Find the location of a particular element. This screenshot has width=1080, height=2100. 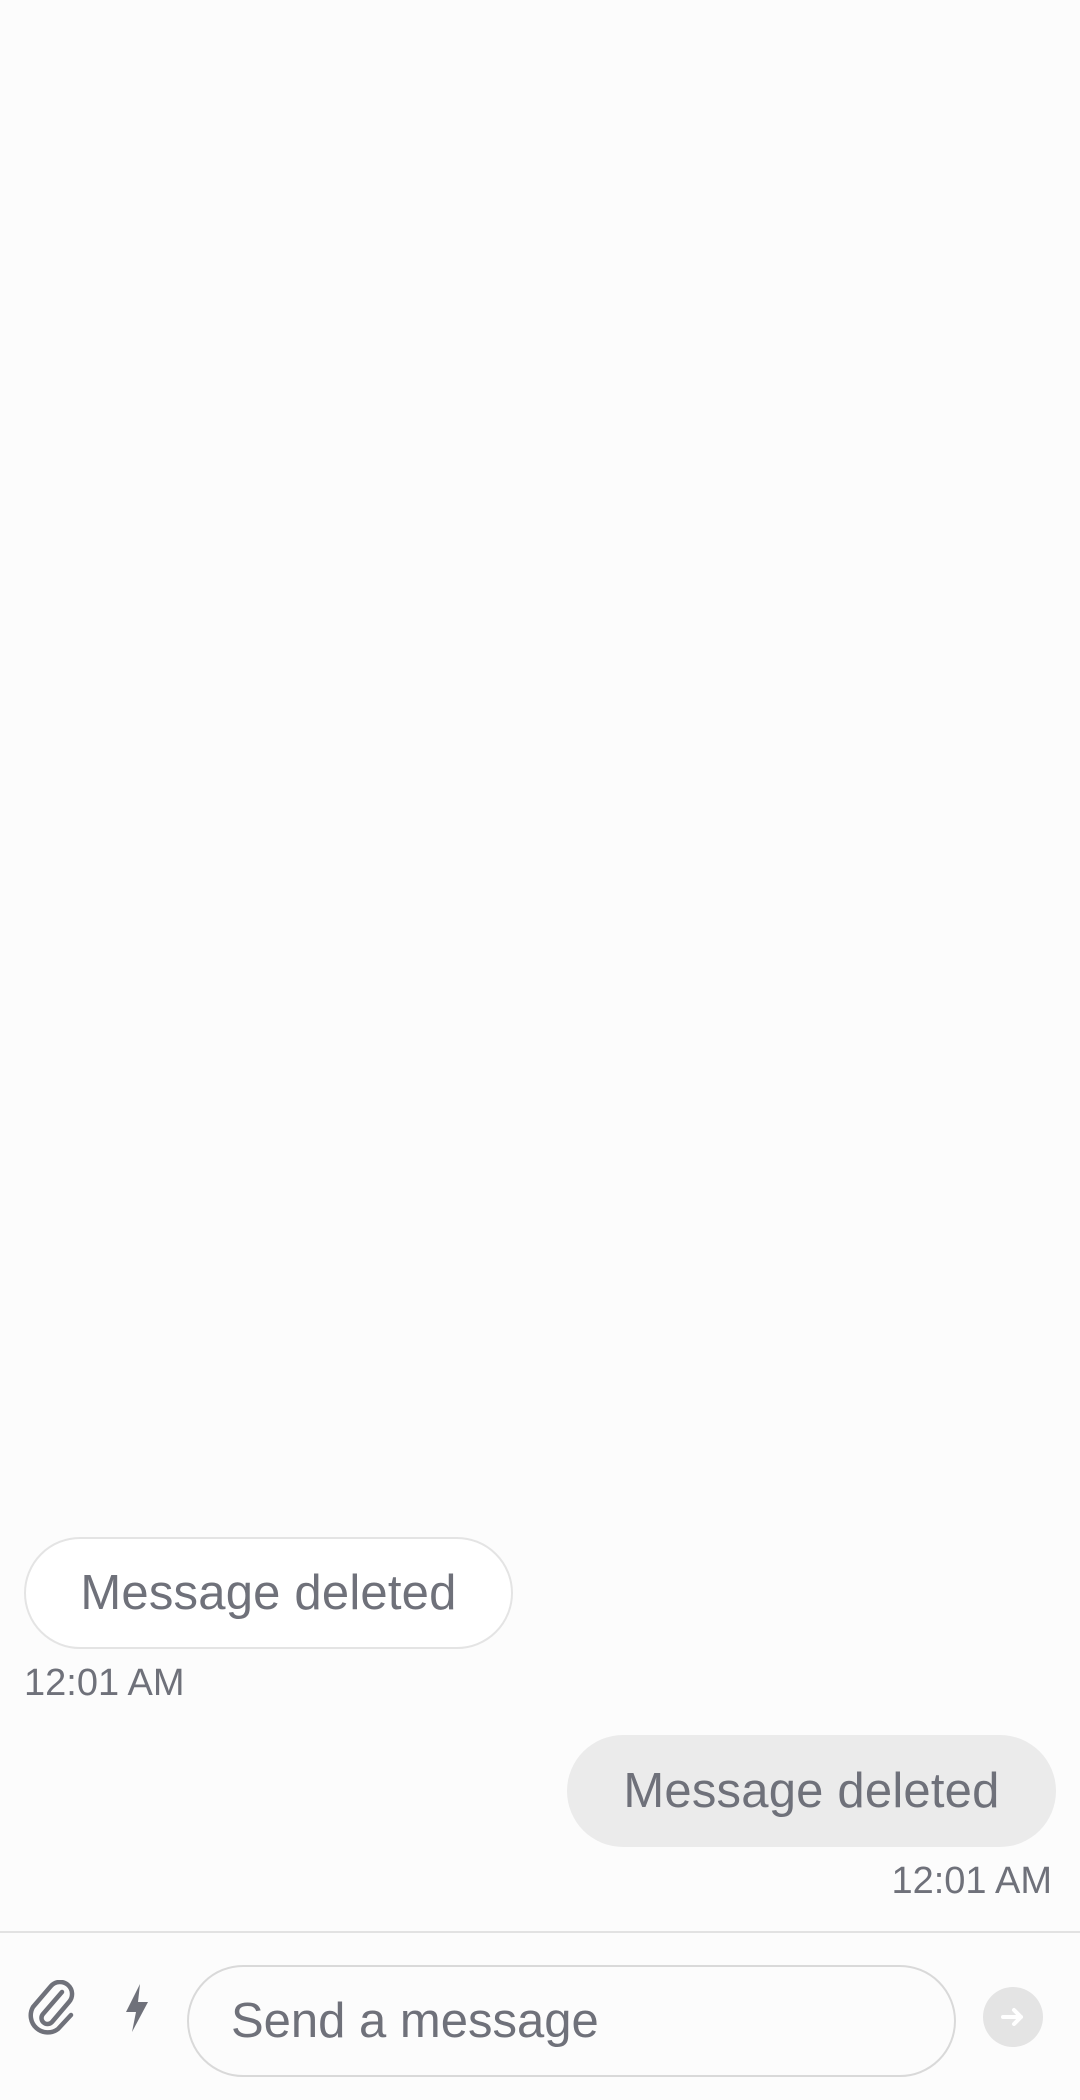

quick-reply-button is located at coordinates (137, 2008).